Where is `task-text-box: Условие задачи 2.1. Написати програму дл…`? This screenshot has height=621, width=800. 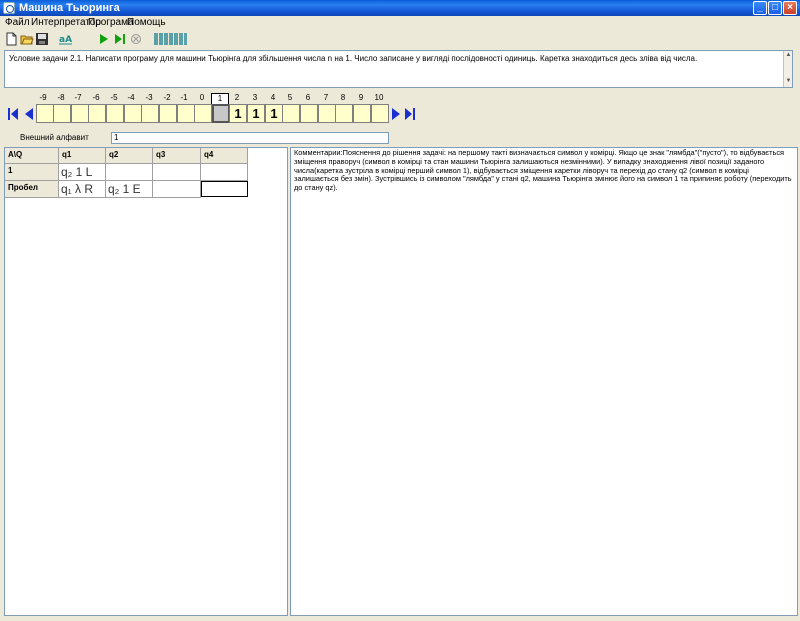 task-text-box: Условие задачи 2.1. Написати програму дл… is located at coordinates (398, 69).